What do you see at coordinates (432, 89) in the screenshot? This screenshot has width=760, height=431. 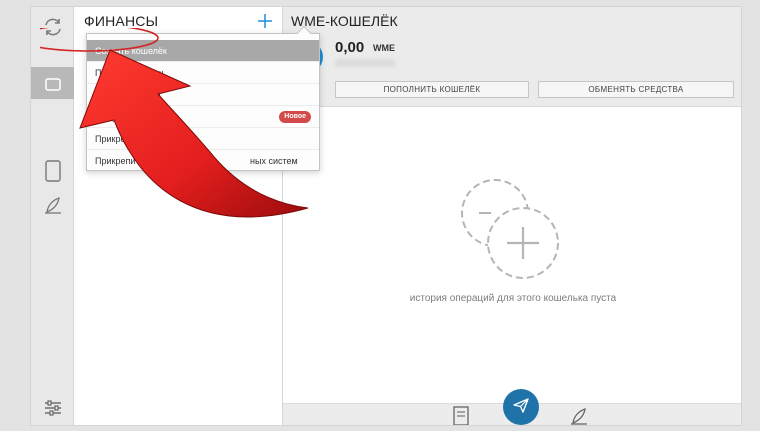 I see `topup-button: ПОПОЛНИТЬ КОШЕЛЁК` at bounding box center [432, 89].